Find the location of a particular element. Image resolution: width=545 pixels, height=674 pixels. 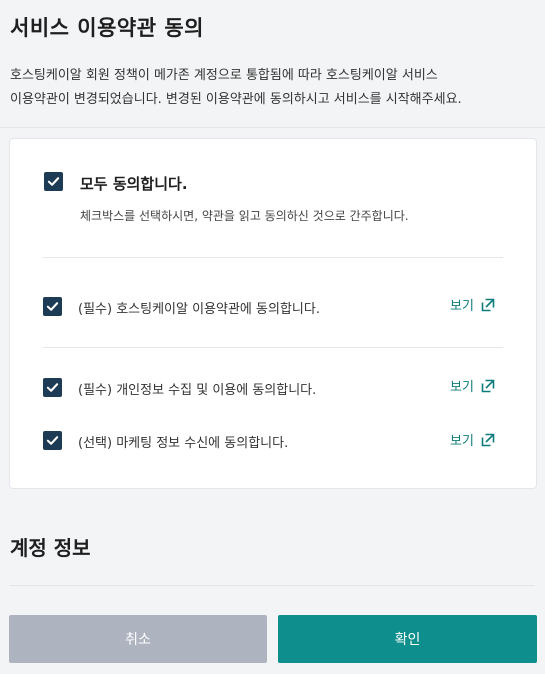

terms-of-service-view-link: 보기 is located at coordinates (472, 304).